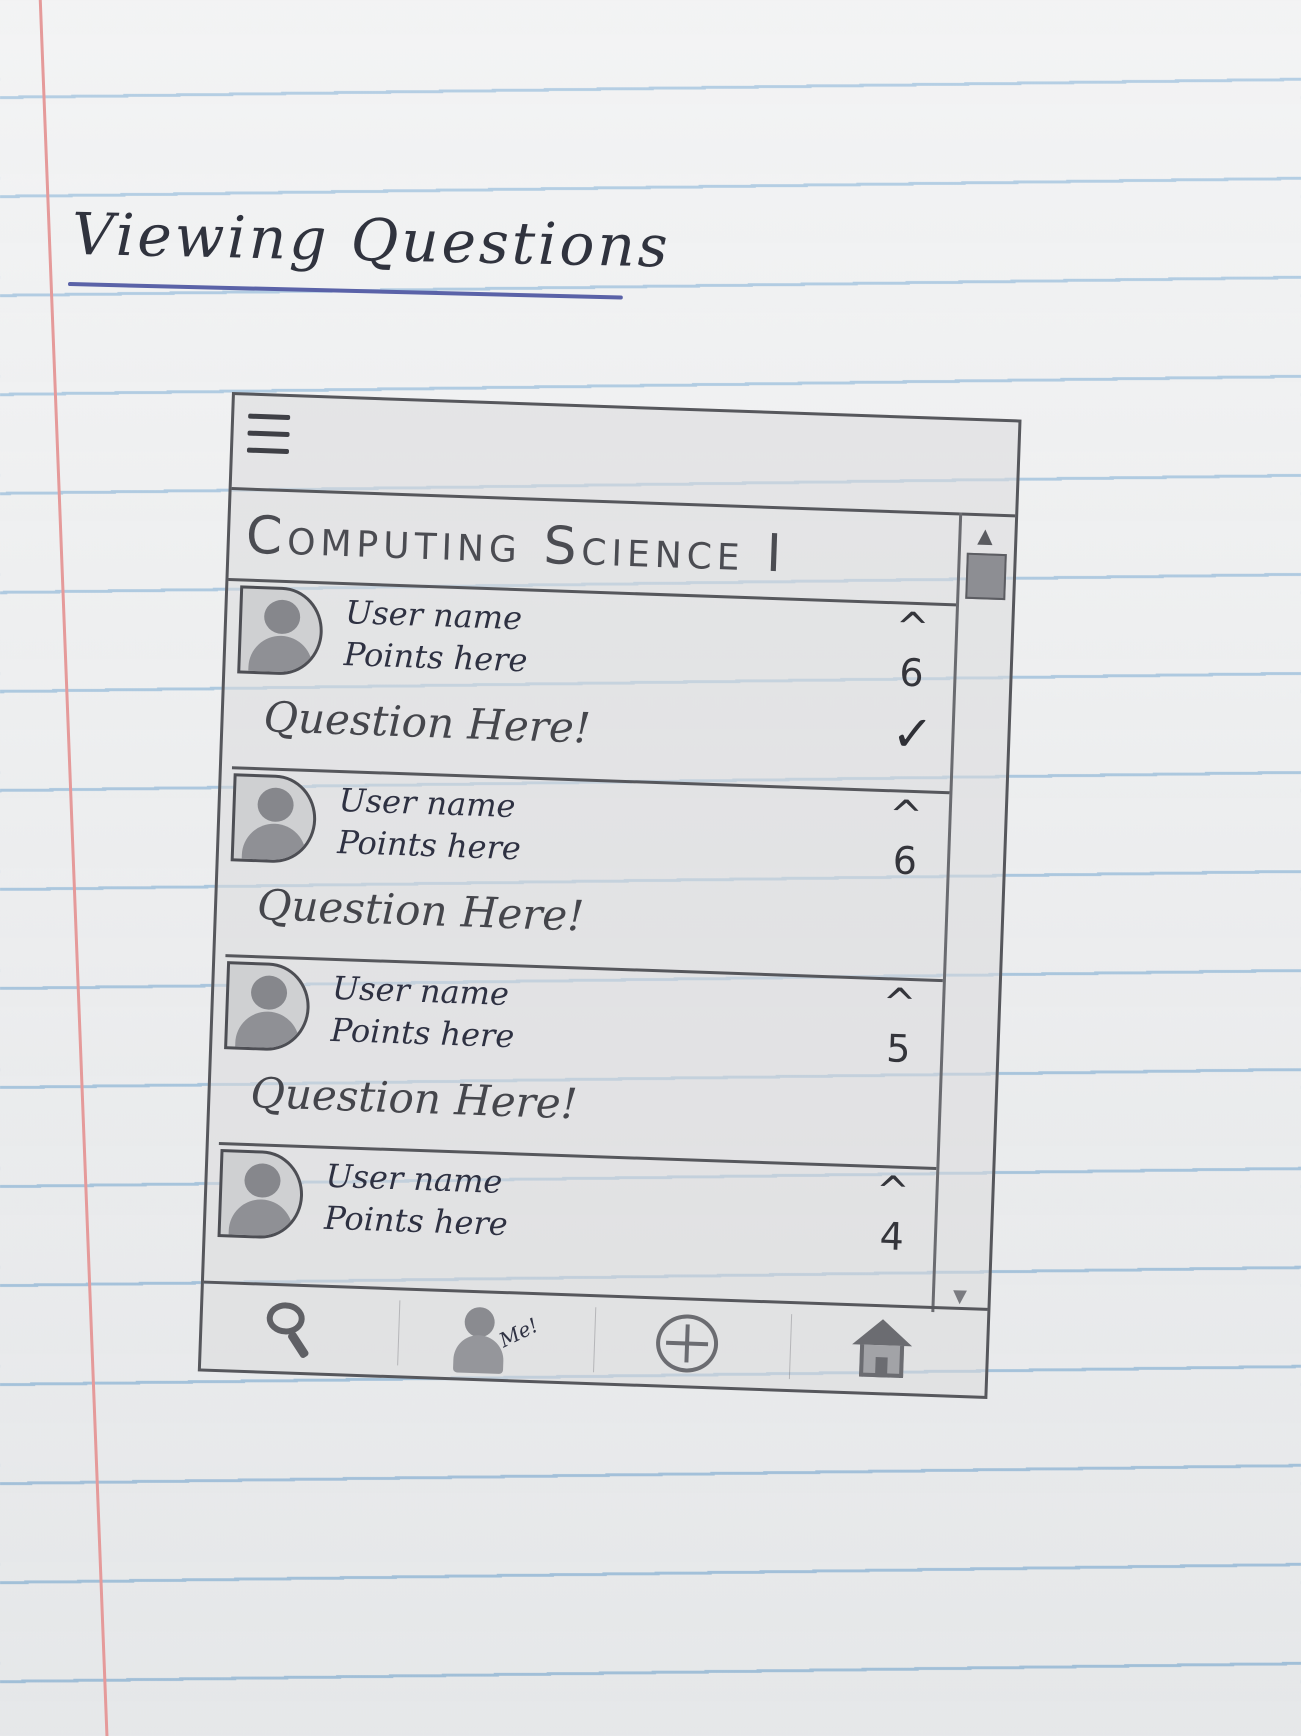 Image resolution: width=1301 pixels, height=1736 pixels. I want to click on nav-add-question-button, so click(692, 1343).